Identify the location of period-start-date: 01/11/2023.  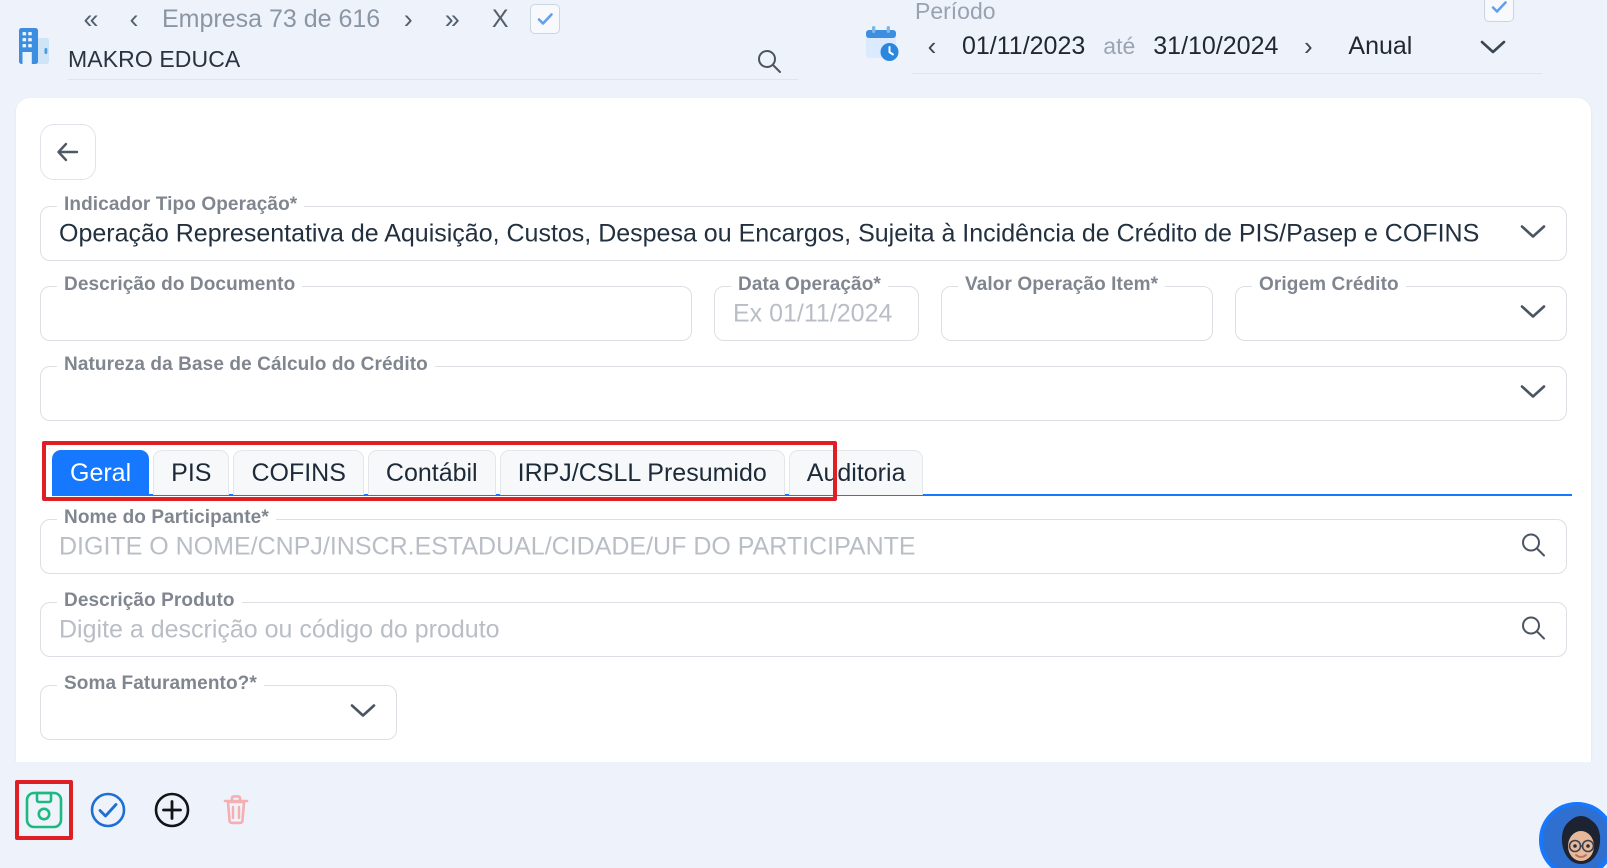
(1023, 46).